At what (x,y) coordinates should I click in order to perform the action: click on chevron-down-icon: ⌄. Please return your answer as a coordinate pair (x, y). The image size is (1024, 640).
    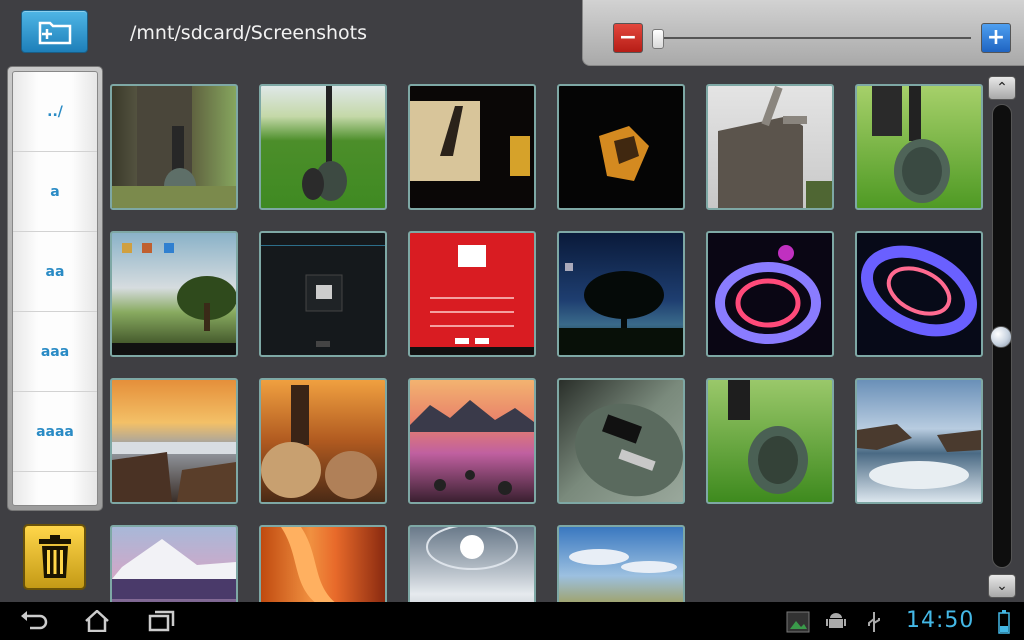
    Looking at the image, I should click on (1002, 586).